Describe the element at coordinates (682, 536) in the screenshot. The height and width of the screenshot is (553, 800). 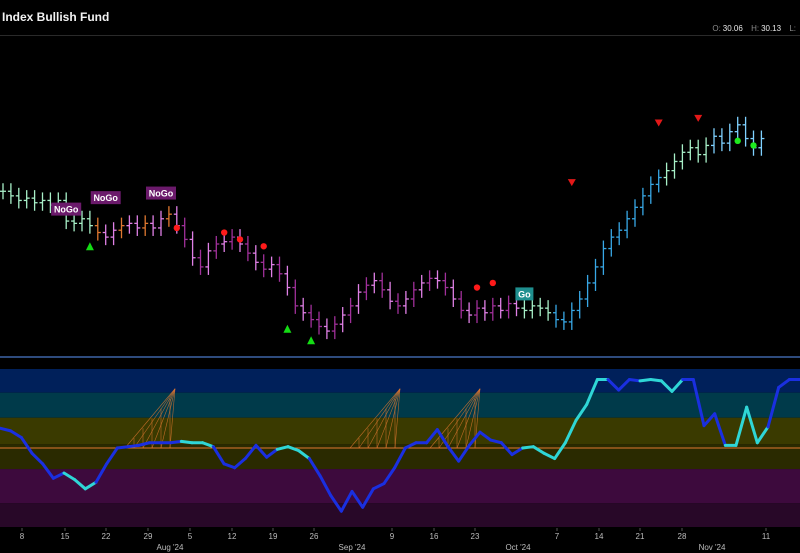
I see `x-axis-day-label: 28` at that location.